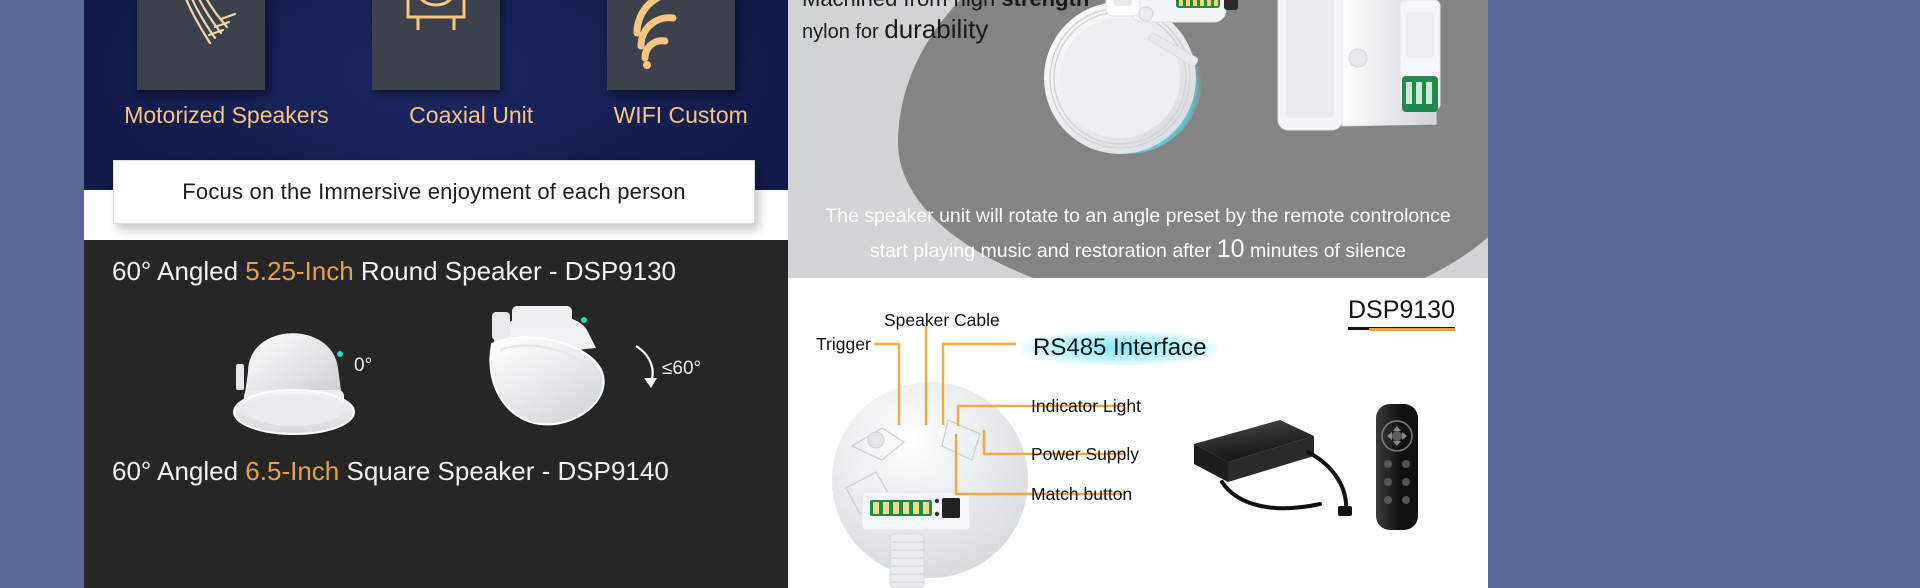 Image resolution: width=1920 pixels, height=588 pixels. What do you see at coordinates (299, 271) in the screenshot?
I see `product1-accent: 5.25-Inch` at bounding box center [299, 271].